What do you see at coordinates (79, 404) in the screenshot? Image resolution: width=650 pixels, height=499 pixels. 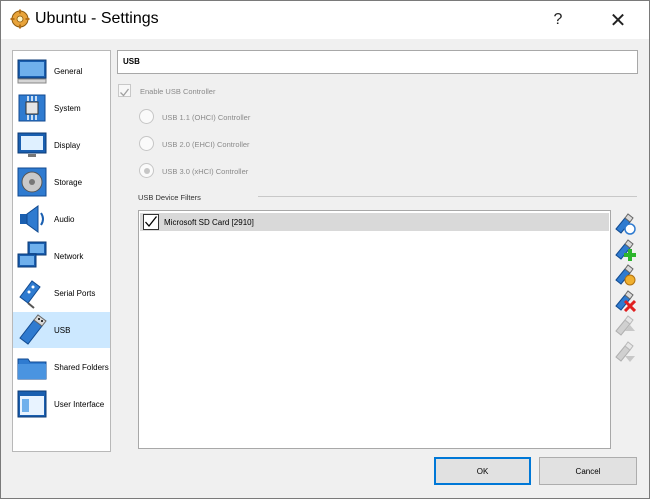 I see `sidebar-item-label: User Interface` at bounding box center [79, 404].